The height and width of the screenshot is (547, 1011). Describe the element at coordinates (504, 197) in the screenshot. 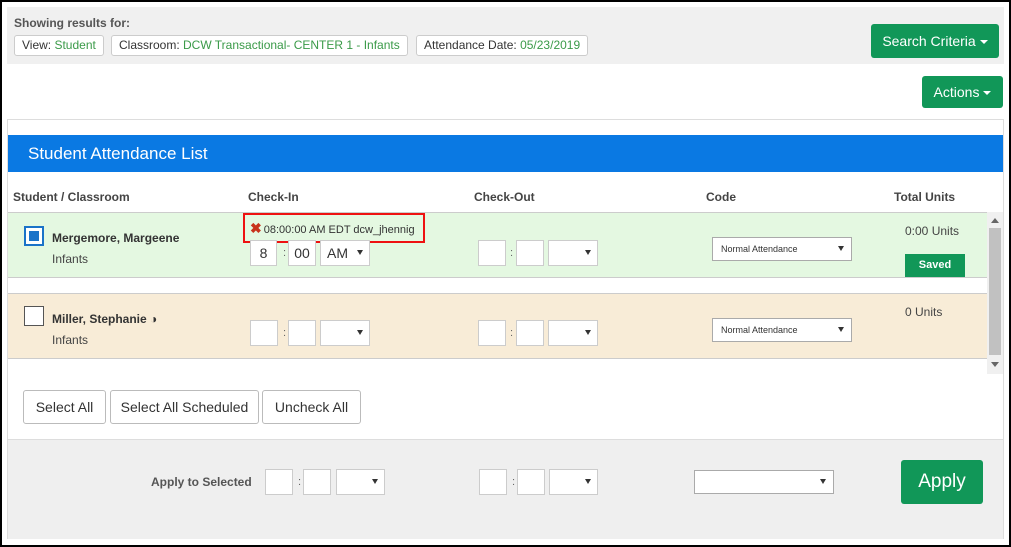

I see `col-header-checkout: Check-Out` at that location.